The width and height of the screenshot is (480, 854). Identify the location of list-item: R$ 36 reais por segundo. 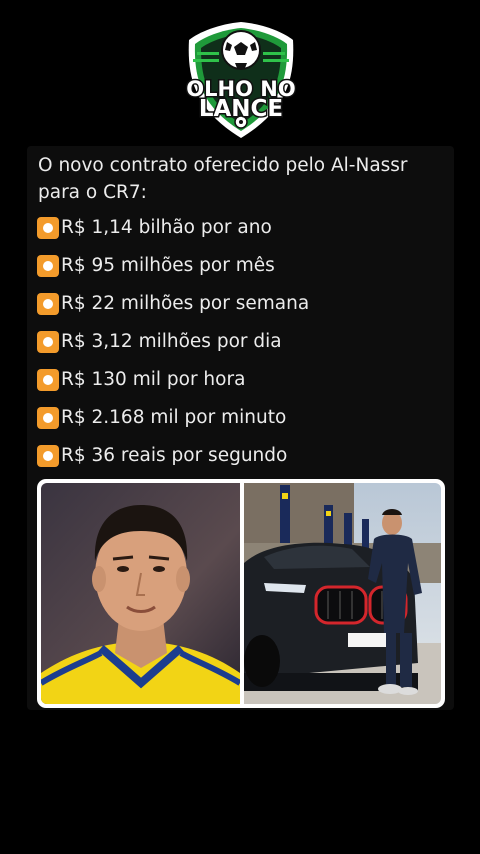
(162, 456).